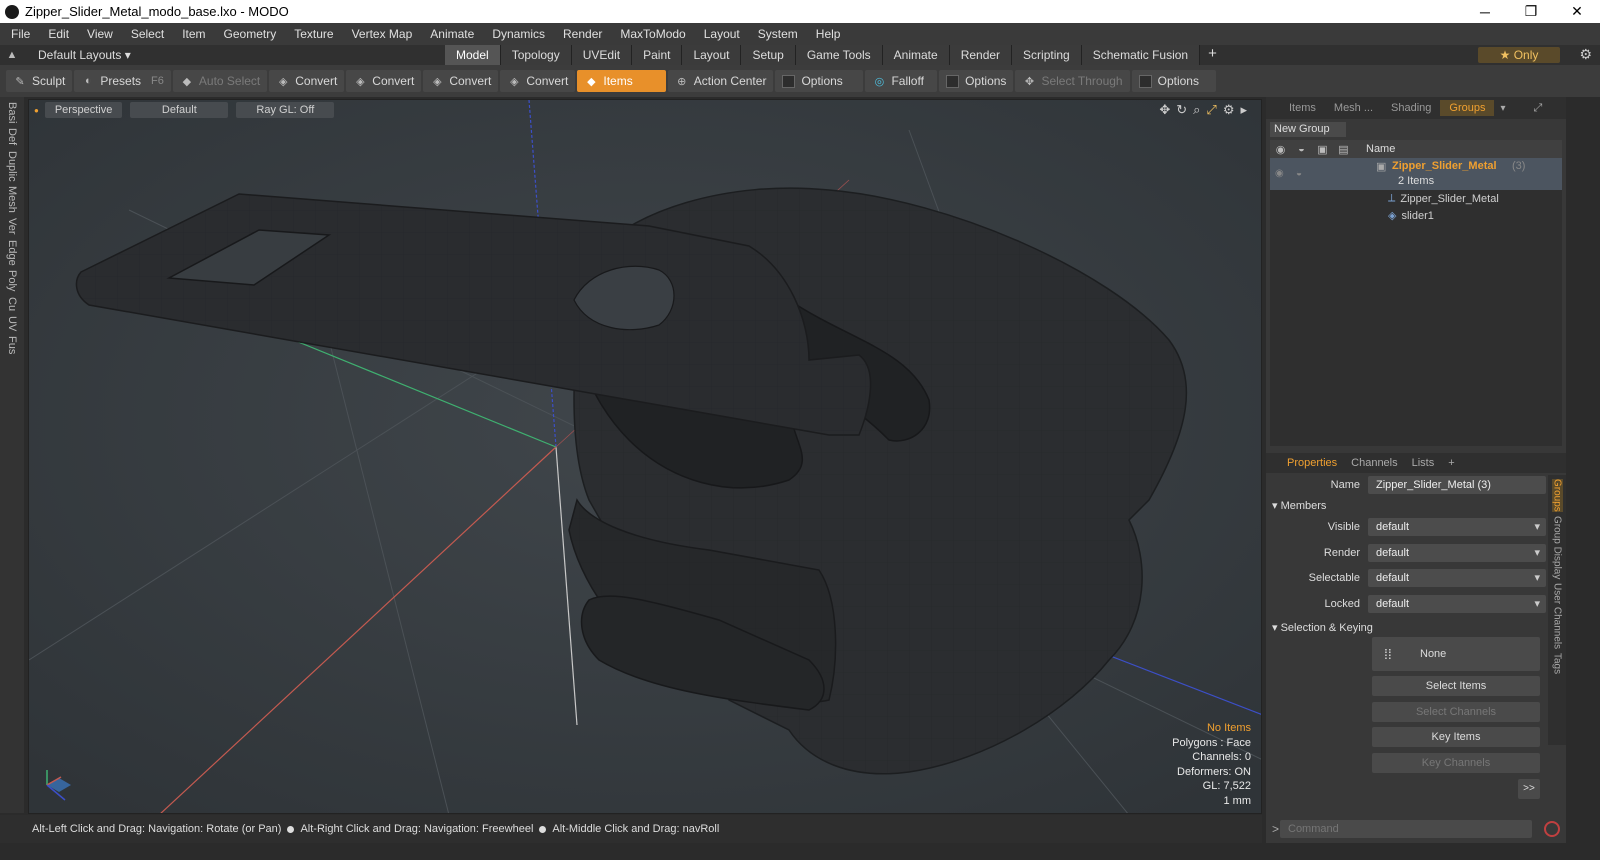 The width and height of the screenshot is (1600, 860). Describe the element at coordinates (12, 323) in the screenshot. I see `strip-tab-uv: UV` at that location.